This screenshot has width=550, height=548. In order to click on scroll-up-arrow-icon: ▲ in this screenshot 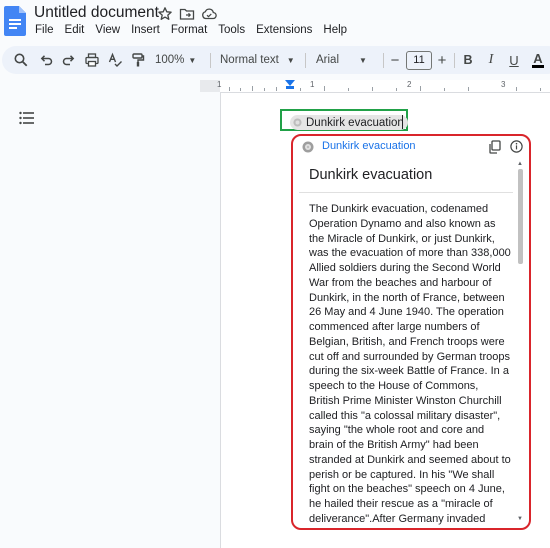, I will do `click(520, 164)`.